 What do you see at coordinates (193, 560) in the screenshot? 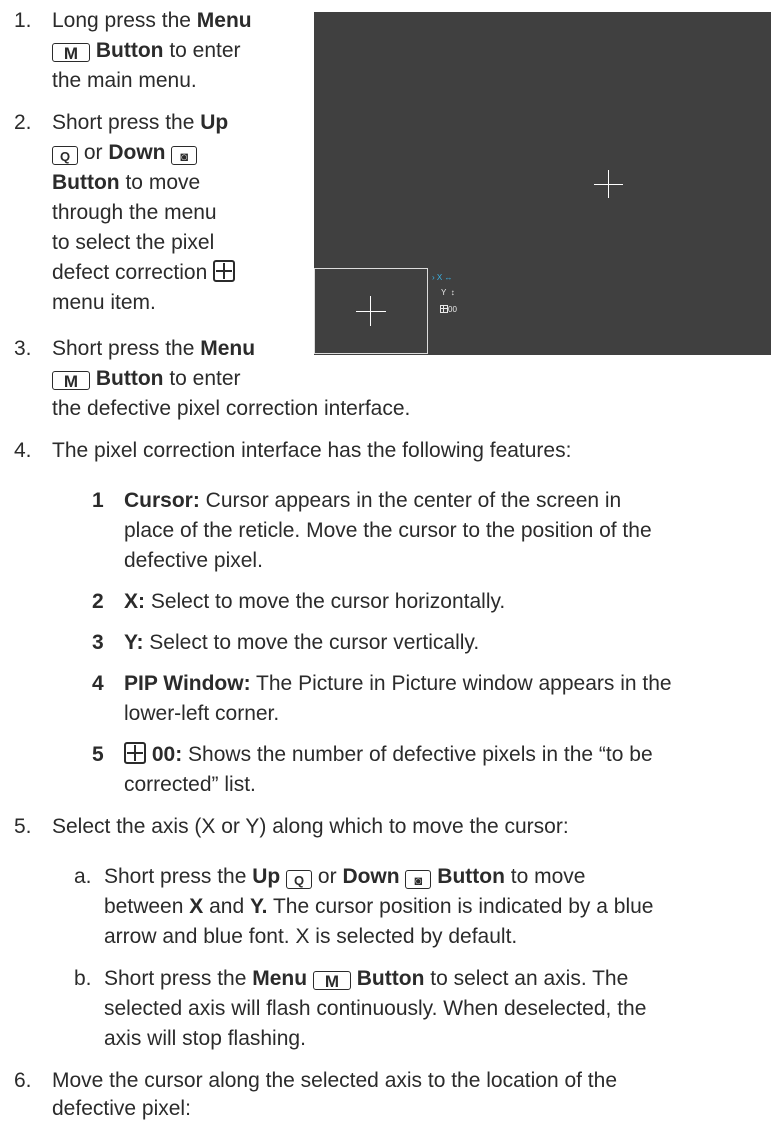
I see `feature-1-line-3: defective pixel.` at bounding box center [193, 560].